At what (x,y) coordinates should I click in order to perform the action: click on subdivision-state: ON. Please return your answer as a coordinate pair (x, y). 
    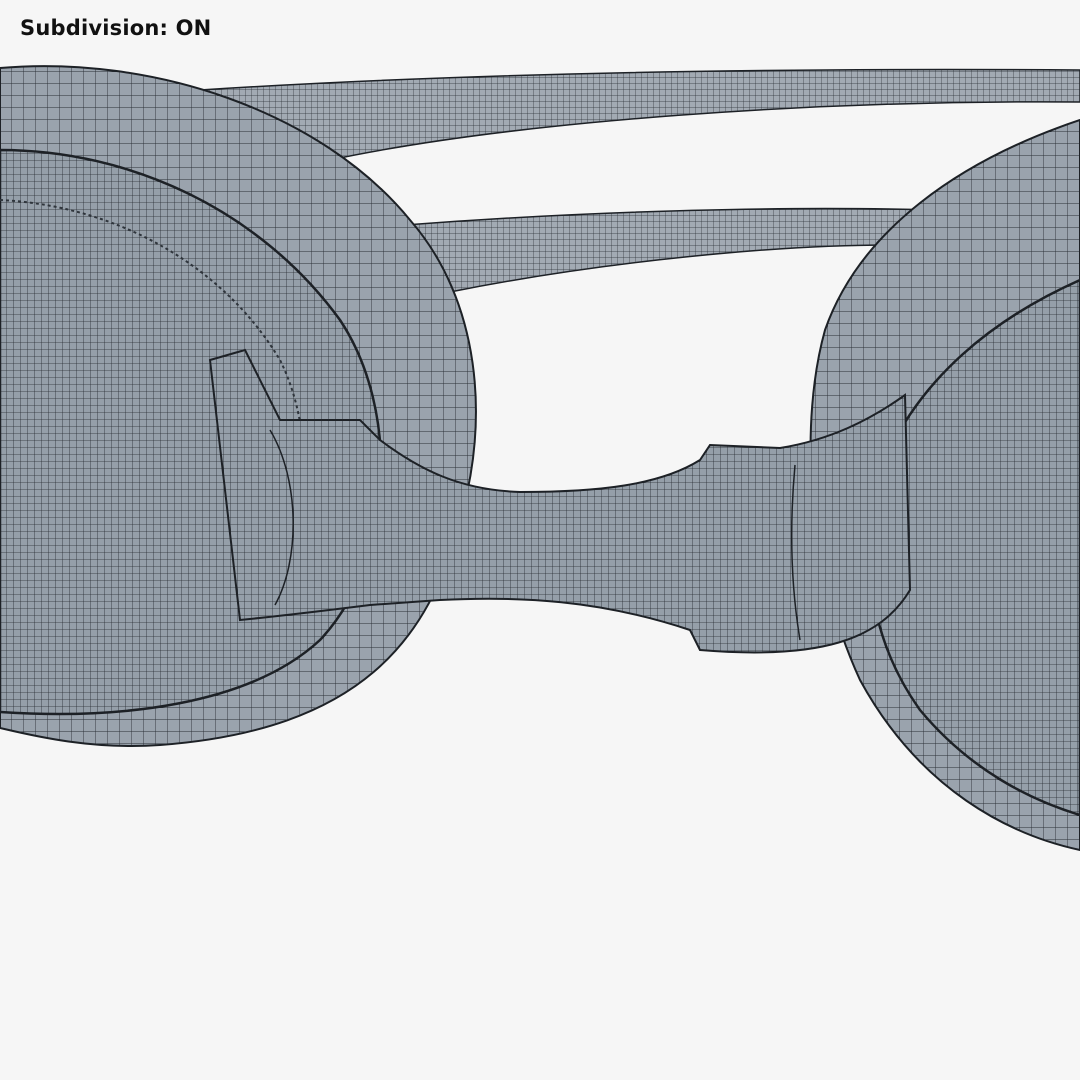
    Looking at the image, I should click on (193, 28).